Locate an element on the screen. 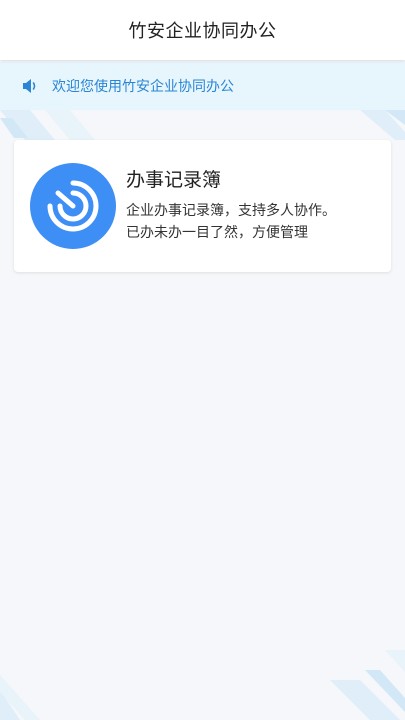 The image size is (405, 720). speaker-icon is located at coordinates (30, 86).